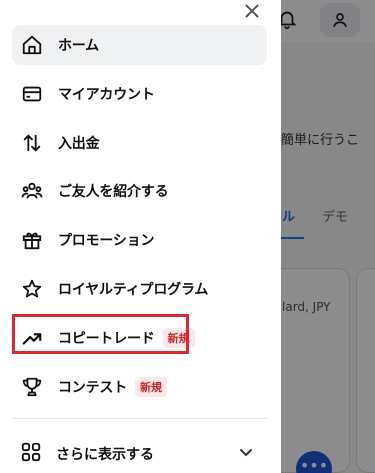  I want to click on menu-label: 入出金, so click(79, 143).